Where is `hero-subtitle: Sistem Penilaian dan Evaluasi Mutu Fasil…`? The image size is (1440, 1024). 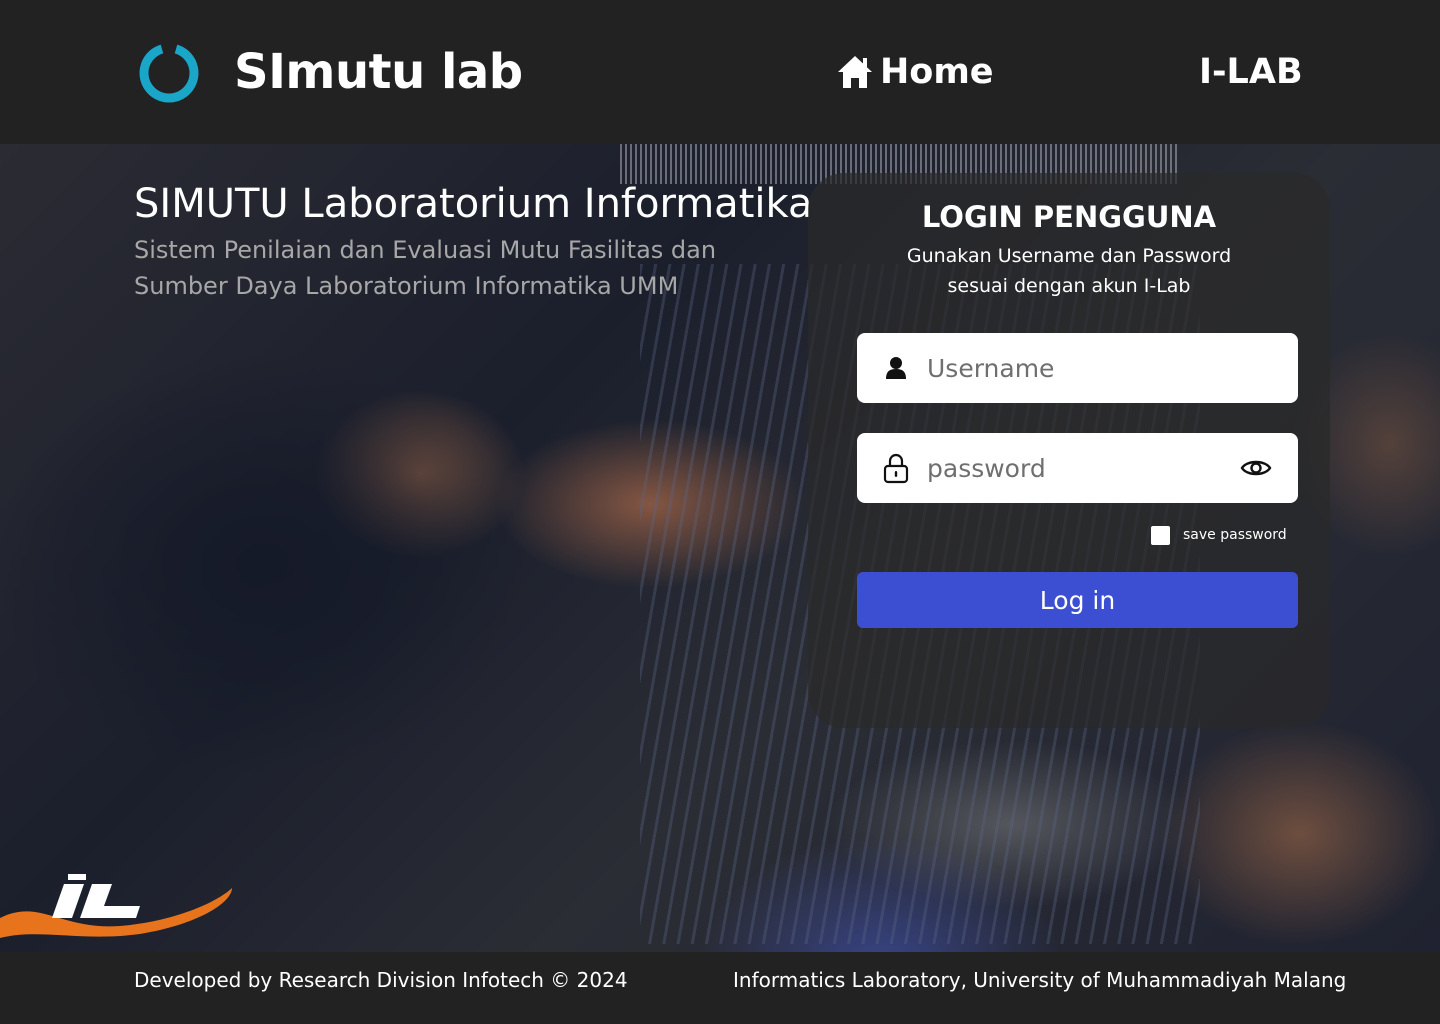 hero-subtitle: Sistem Penilaian dan Evaluasi Mutu Fasil… is located at coordinates (425, 268).